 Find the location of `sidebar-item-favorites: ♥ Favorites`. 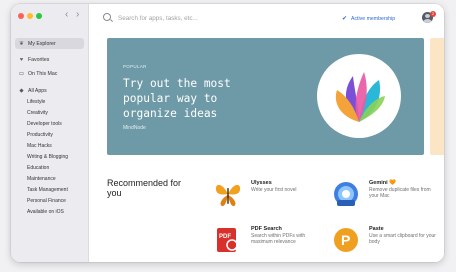

sidebar-item-favorites: ♥ Favorites is located at coordinates (49, 59).